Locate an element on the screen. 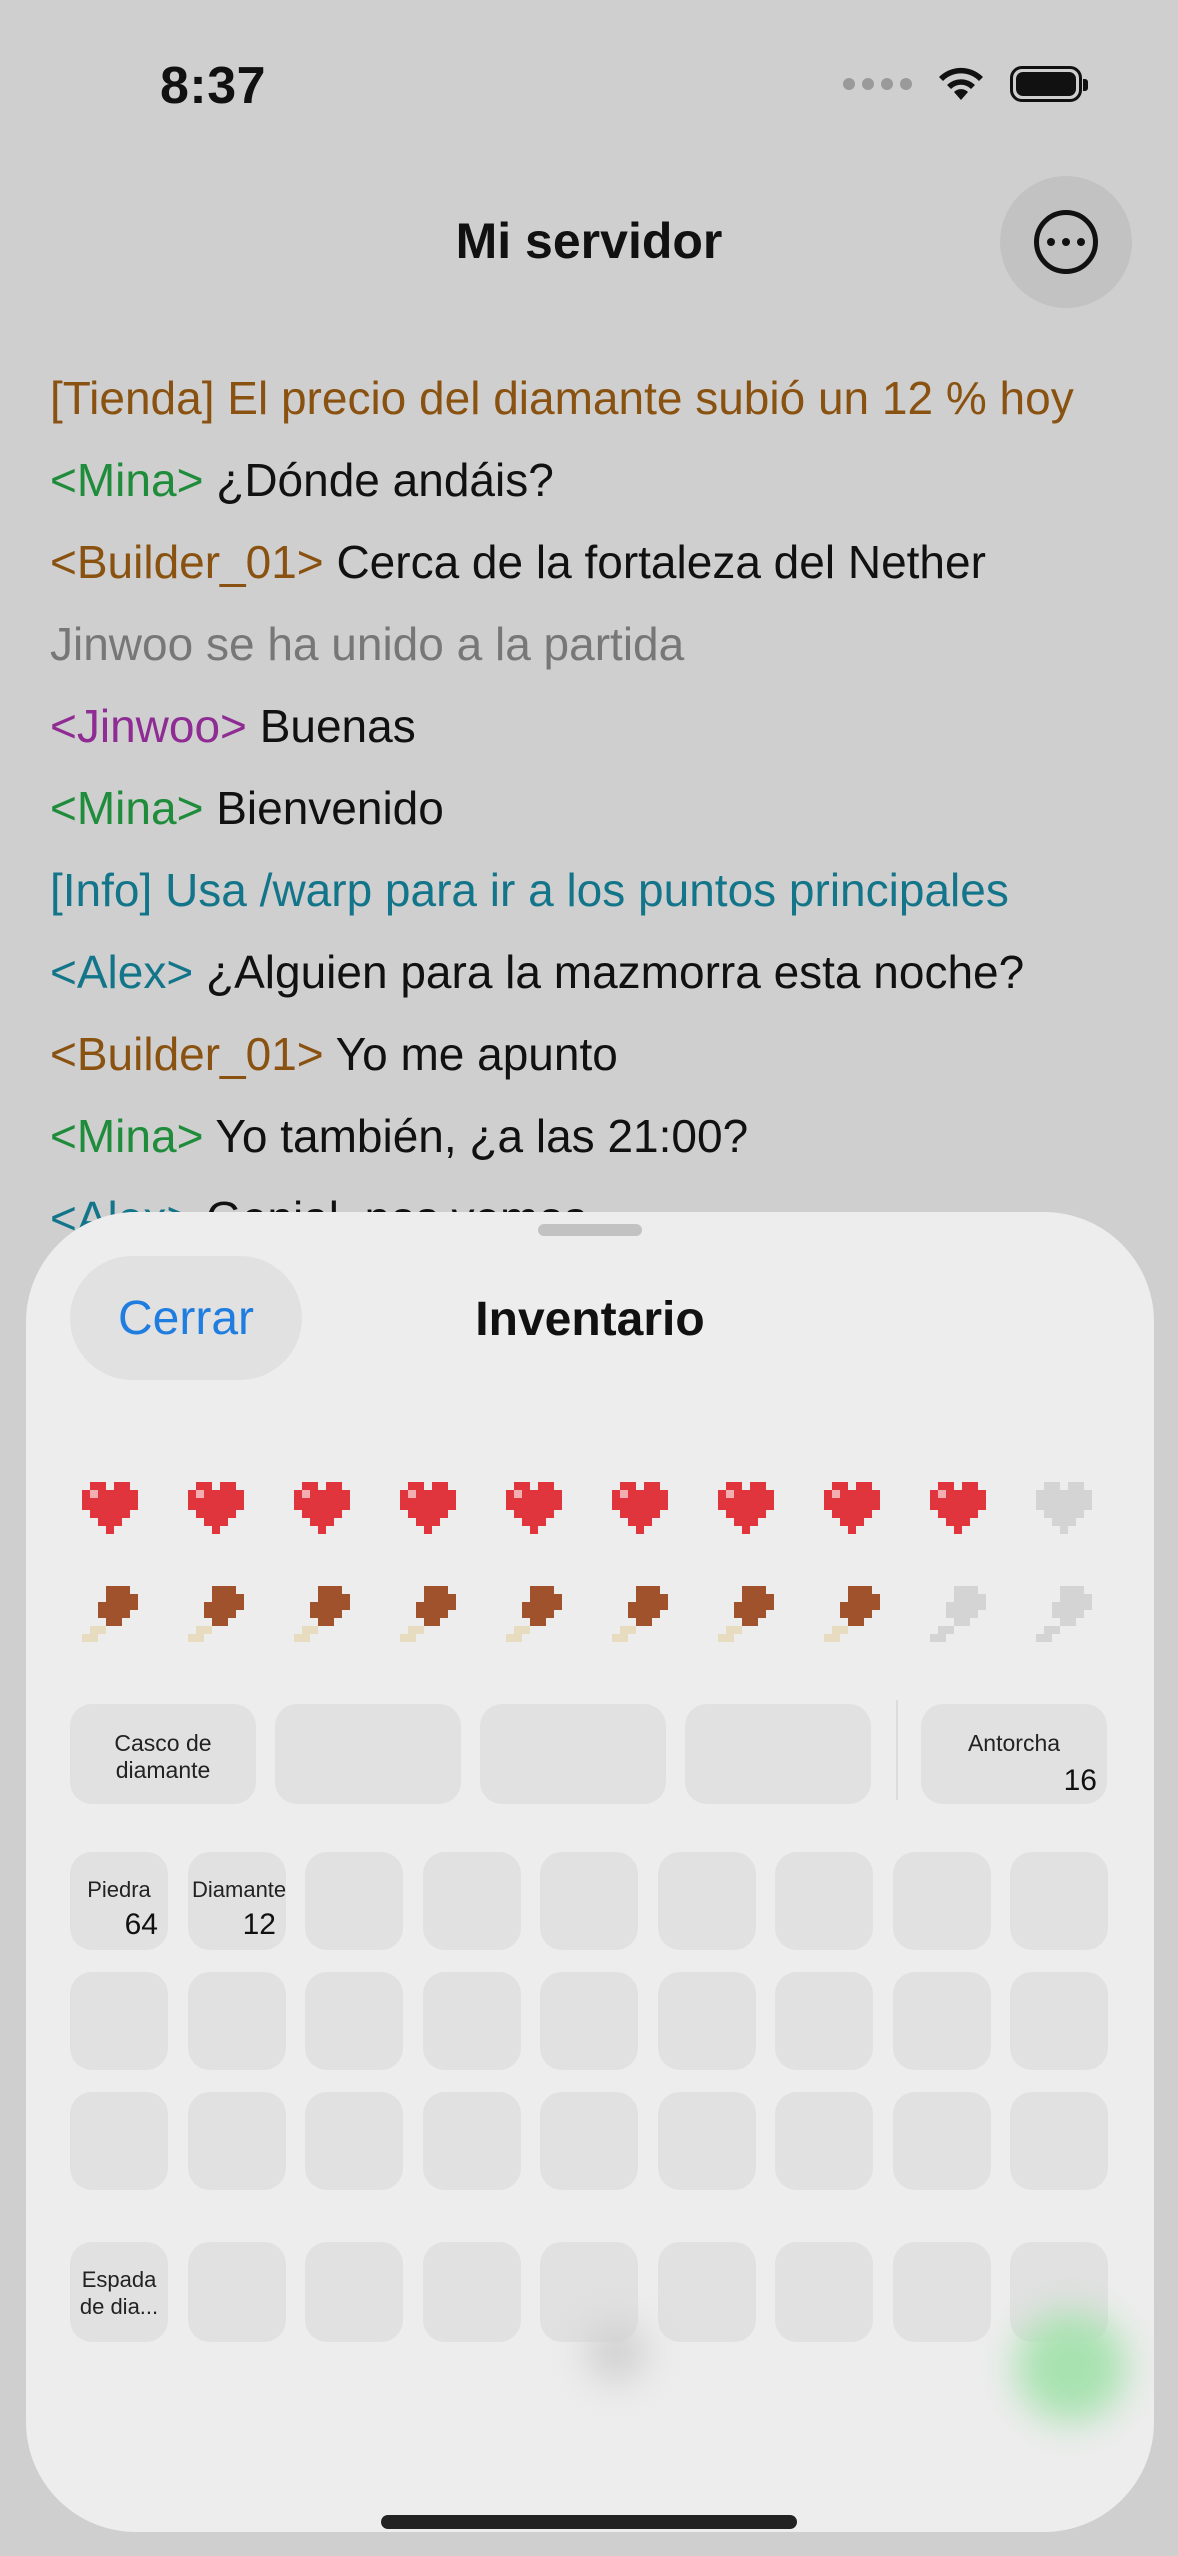 This screenshot has width=1178, height=2556. battery-icon is located at coordinates (1049, 84).